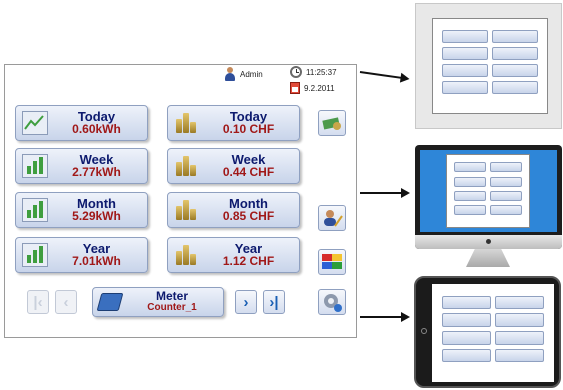 The image size is (563, 390). I want to click on arrow-to-web, so click(383, 75).